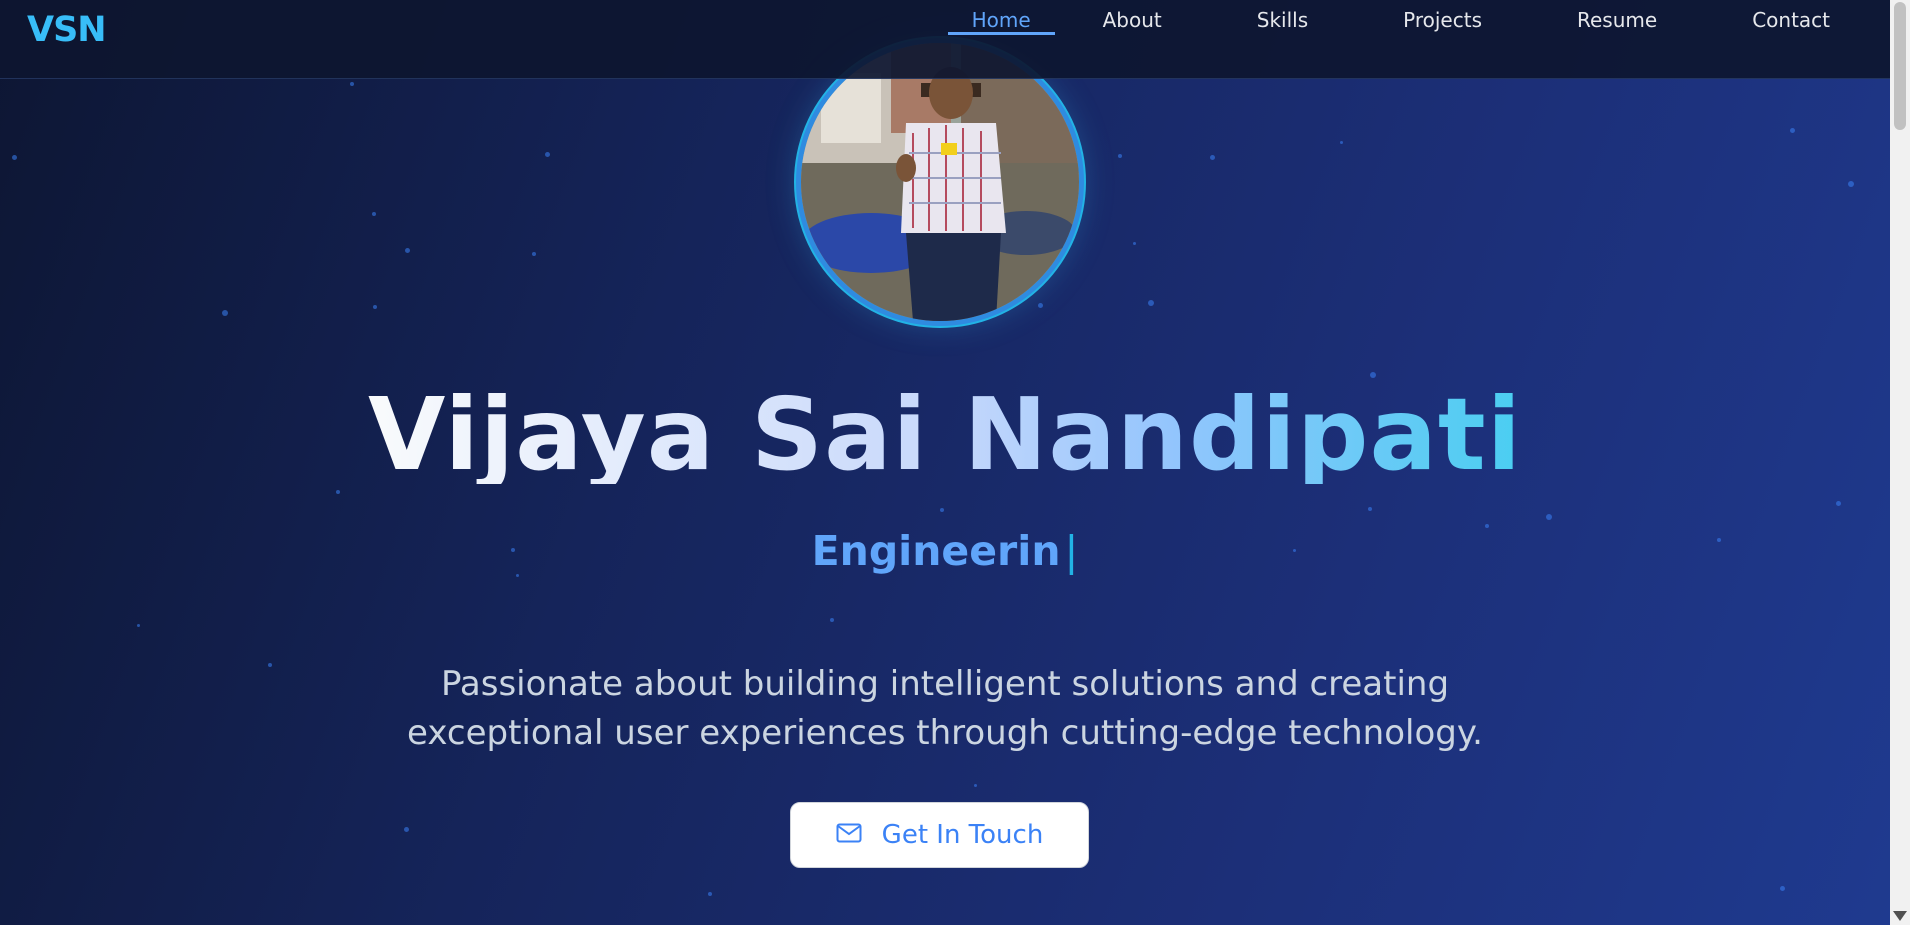 The image size is (1910, 925). What do you see at coordinates (1617, 29) in the screenshot?
I see `nav-link-resume: Resume` at bounding box center [1617, 29].